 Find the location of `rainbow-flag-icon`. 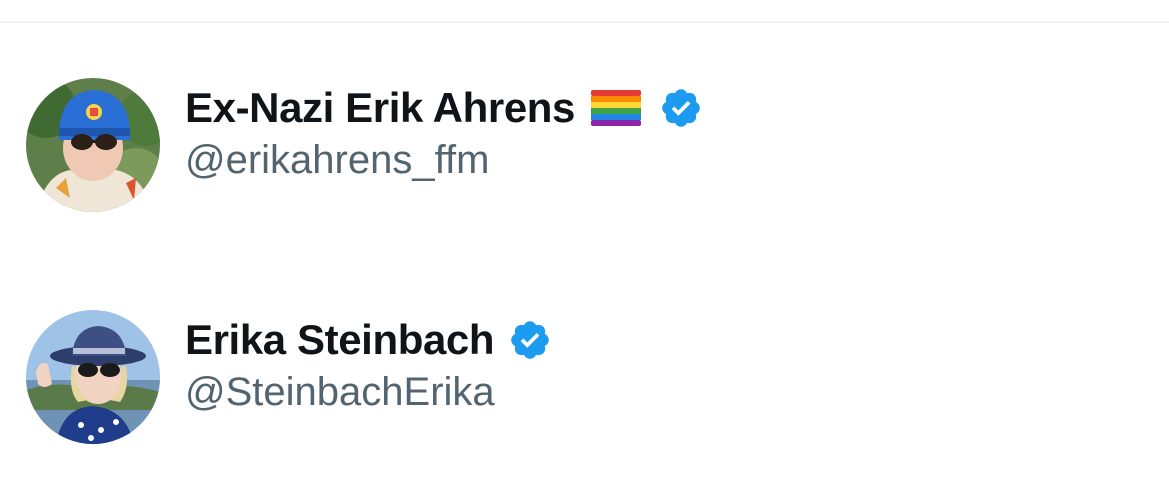

rainbow-flag-icon is located at coordinates (616, 108).